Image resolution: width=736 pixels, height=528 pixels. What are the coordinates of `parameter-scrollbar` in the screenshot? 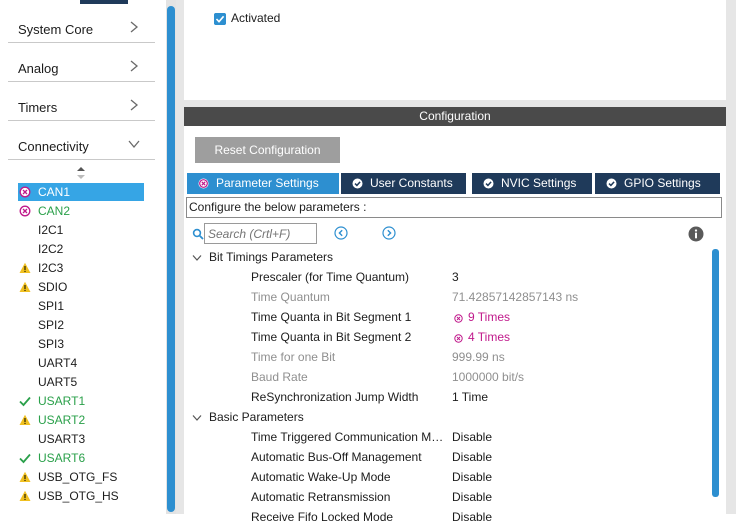 It's located at (715, 382).